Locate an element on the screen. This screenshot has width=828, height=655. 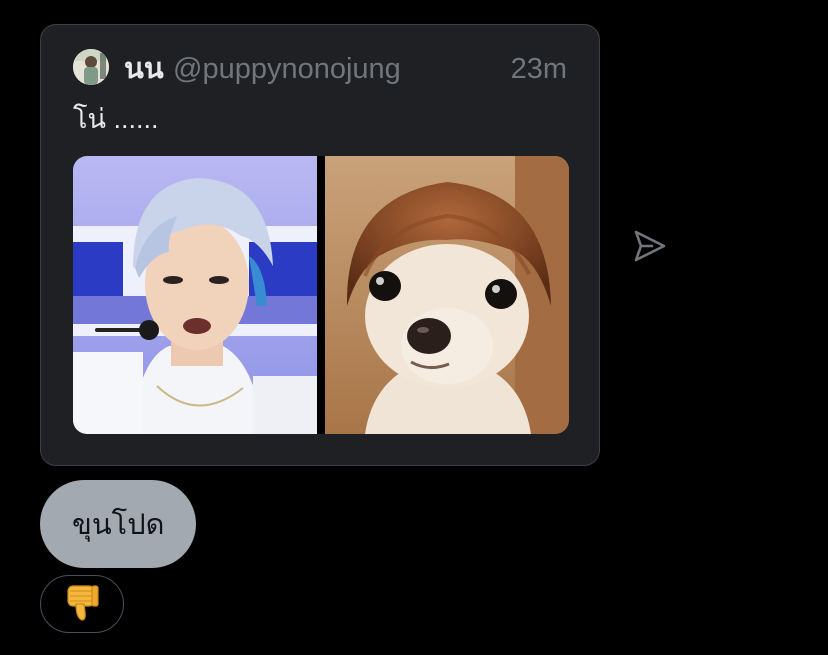
send-icon is located at coordinates (650, 246).